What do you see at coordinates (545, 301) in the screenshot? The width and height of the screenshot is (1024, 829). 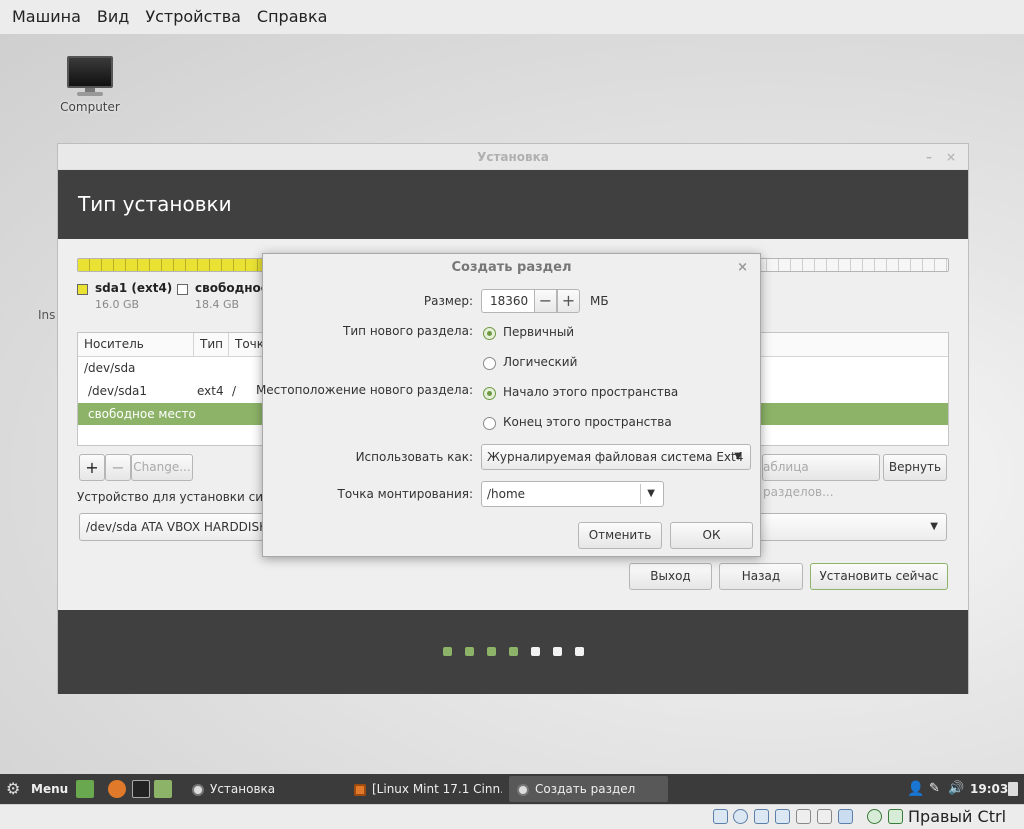 I see `size-decrement-button: −` at bounding box center [545, 301].